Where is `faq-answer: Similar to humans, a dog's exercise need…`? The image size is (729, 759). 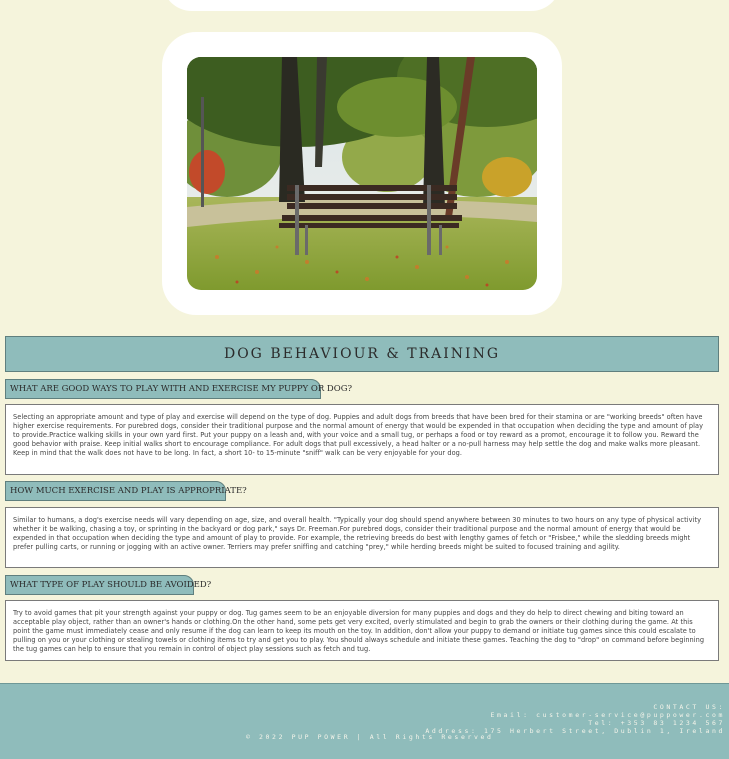
faq-answer: Similar to humans, a dog's exercise need… is located at coordinates (357, 534).